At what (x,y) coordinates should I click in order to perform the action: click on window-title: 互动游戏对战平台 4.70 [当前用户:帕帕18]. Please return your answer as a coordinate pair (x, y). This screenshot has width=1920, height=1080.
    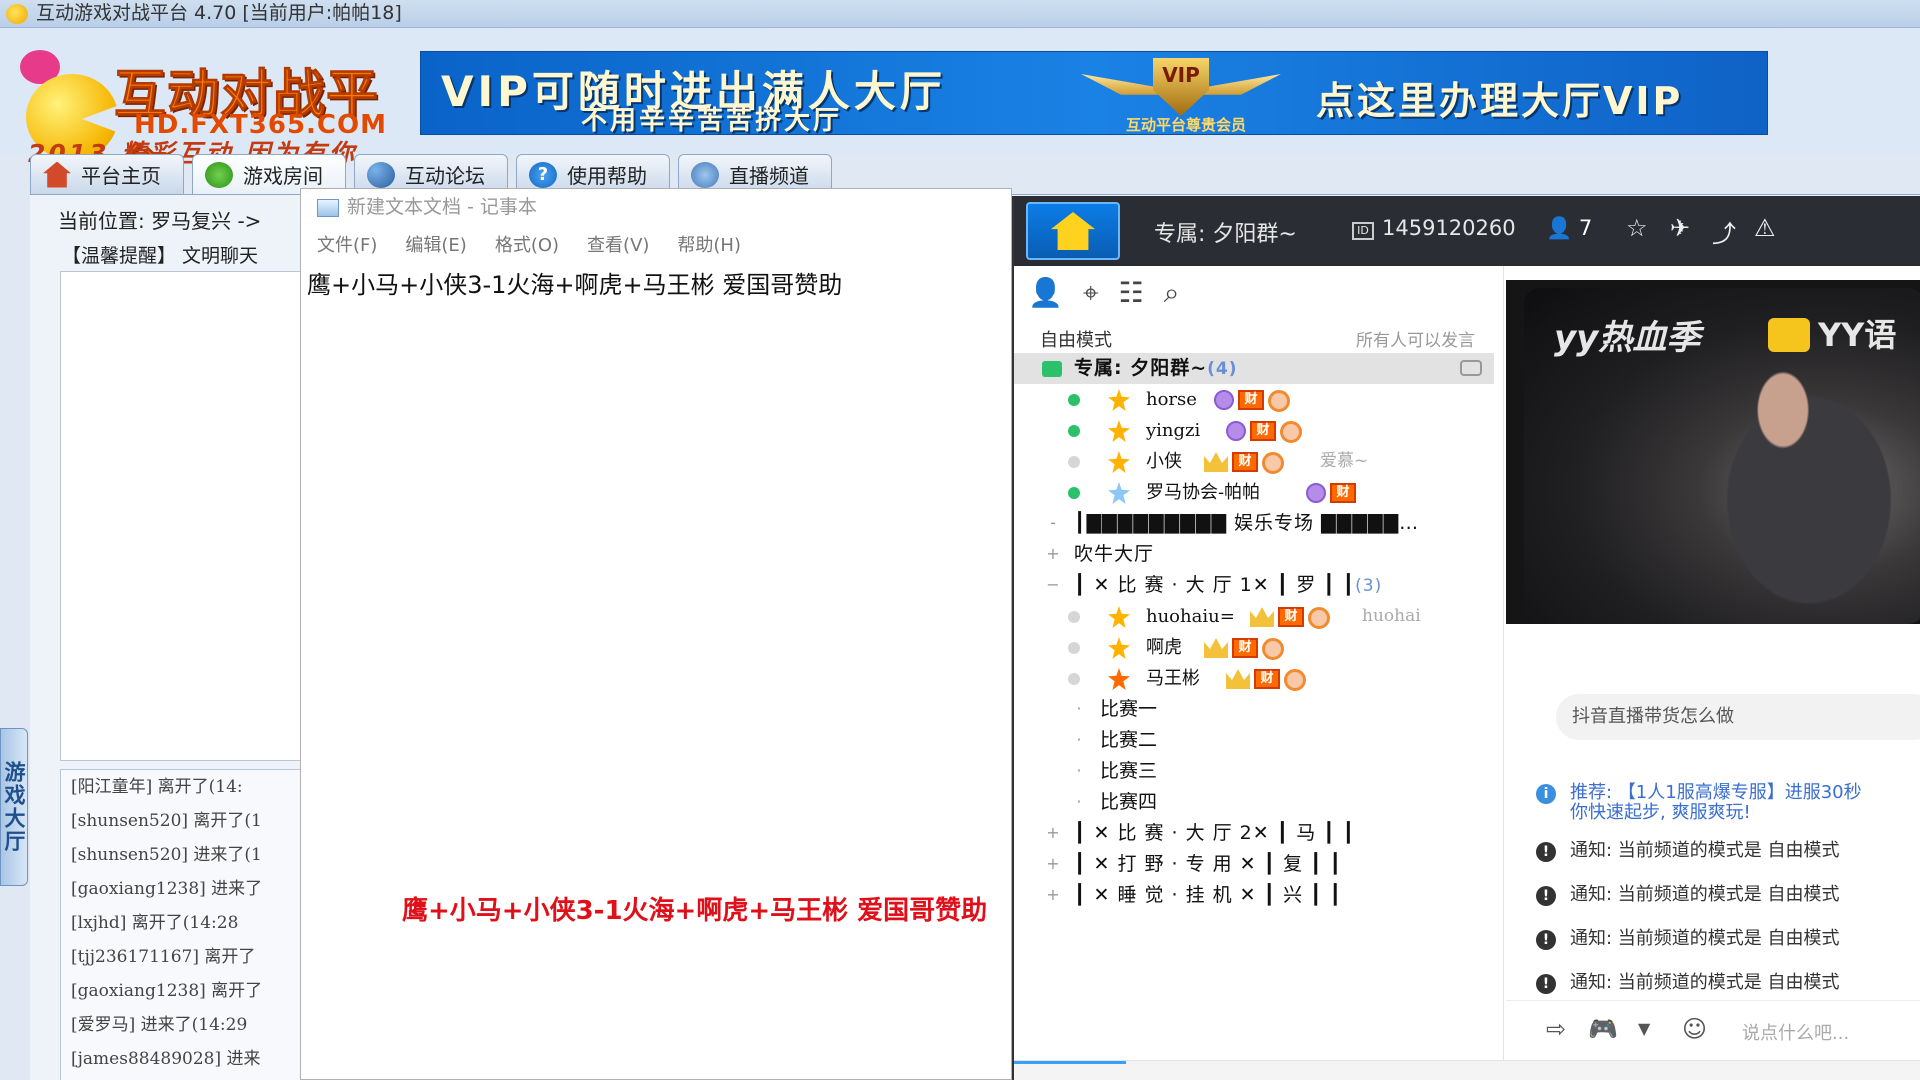
    Looking at the image, I should click on (219, 13).